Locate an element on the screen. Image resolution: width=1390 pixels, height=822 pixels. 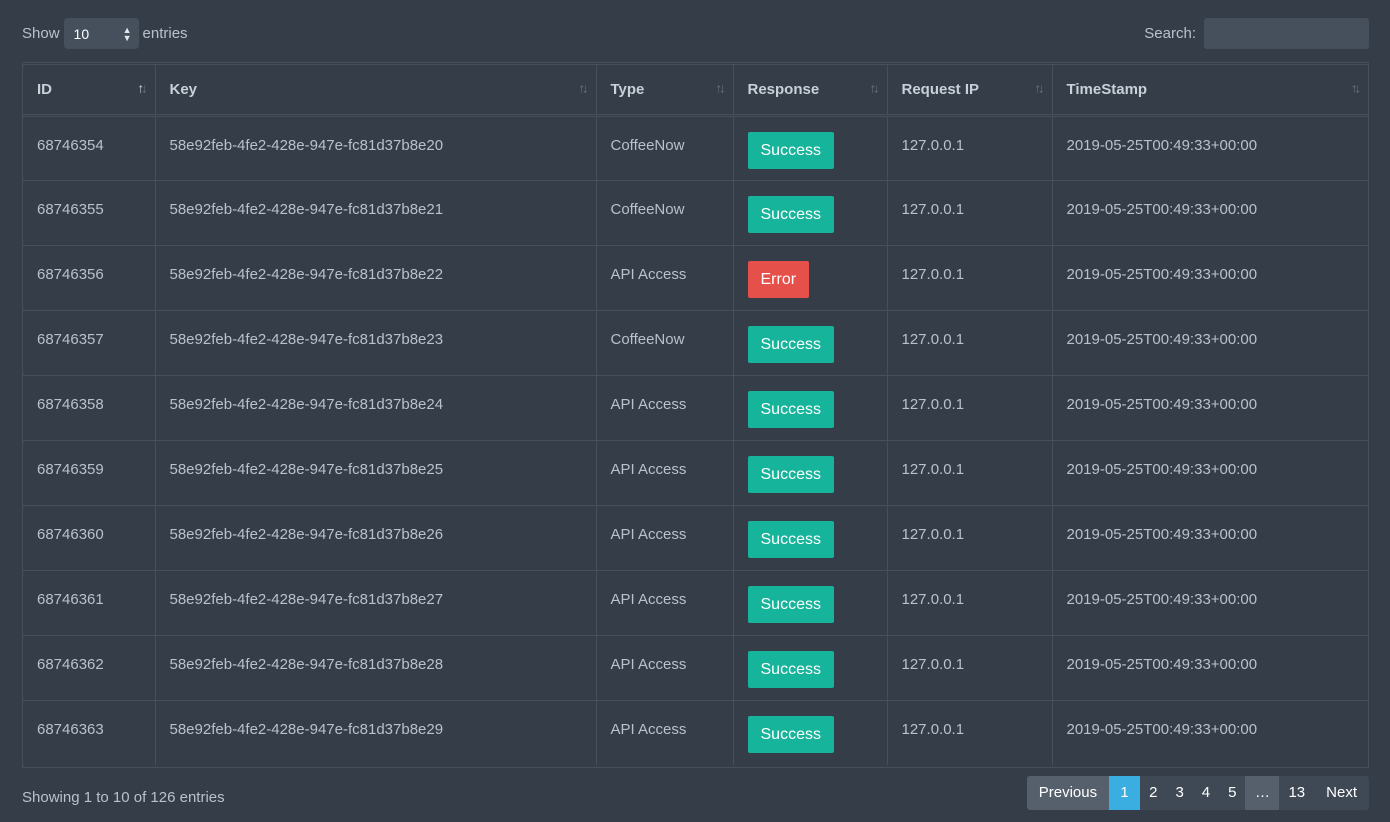
cell-key: 58e92feb-4fe2-428e-947e-fc81d37b8e25 is located at coordinates (376, 473).